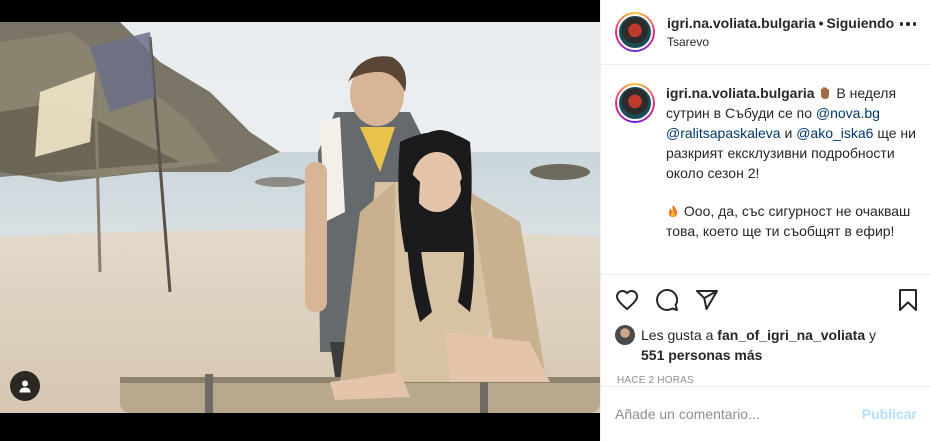 The width and height of the screenshot is (930, 441). I want to click on bookmark-icon, so click(908, 300).